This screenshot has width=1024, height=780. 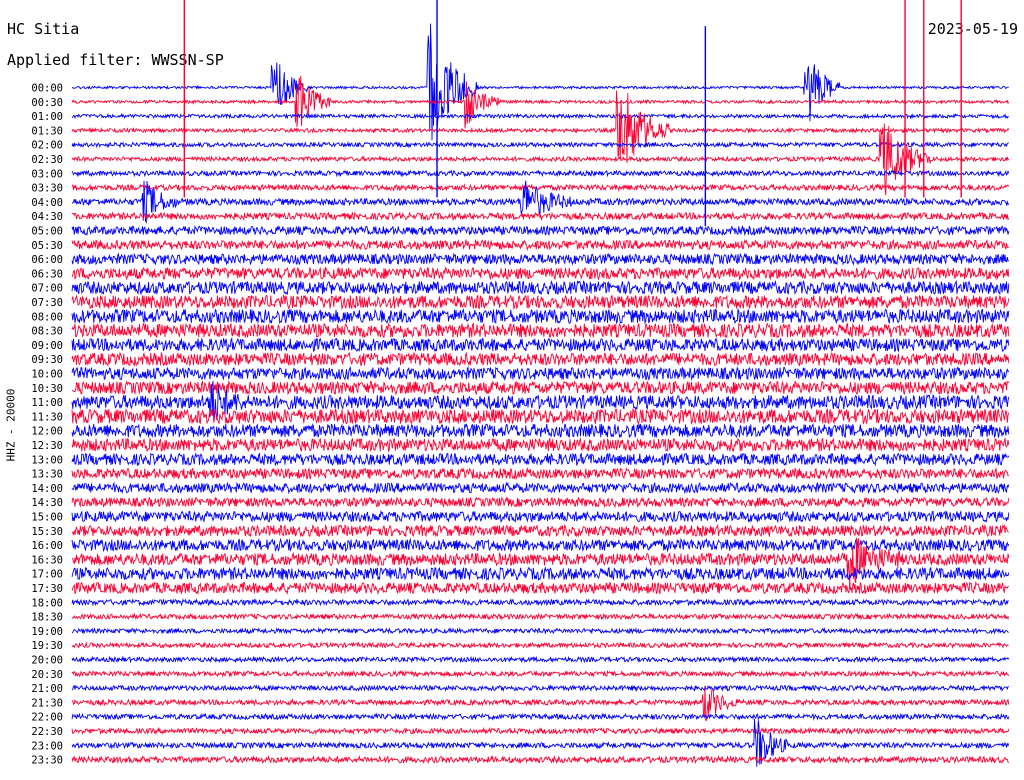 What do you see at coordinates (47, 675) in the screenshot?
I see `row-time-label: 20:30` at bounding box center [47, 675].